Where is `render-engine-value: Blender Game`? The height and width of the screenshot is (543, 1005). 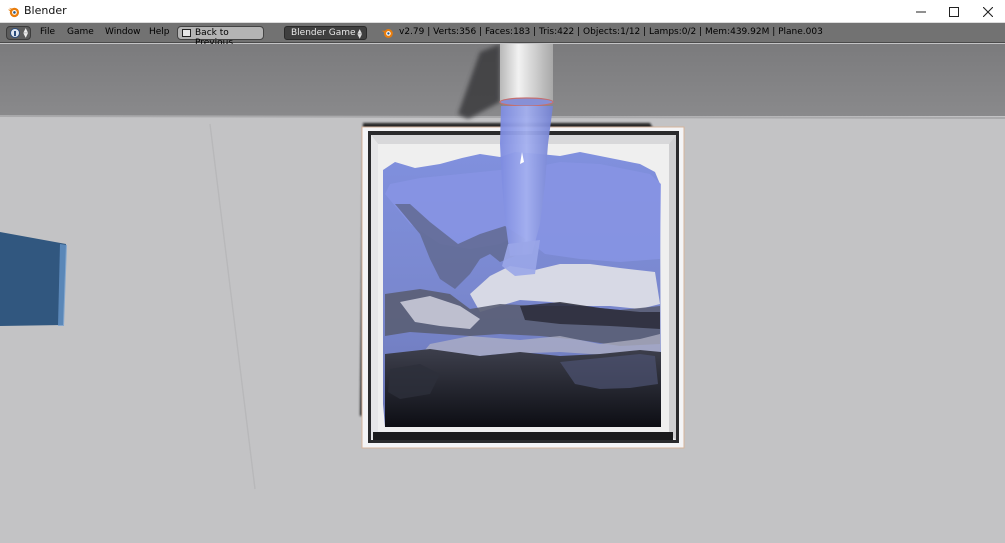 render-engine-value: Blender Game is located at coordinates (323, 33).